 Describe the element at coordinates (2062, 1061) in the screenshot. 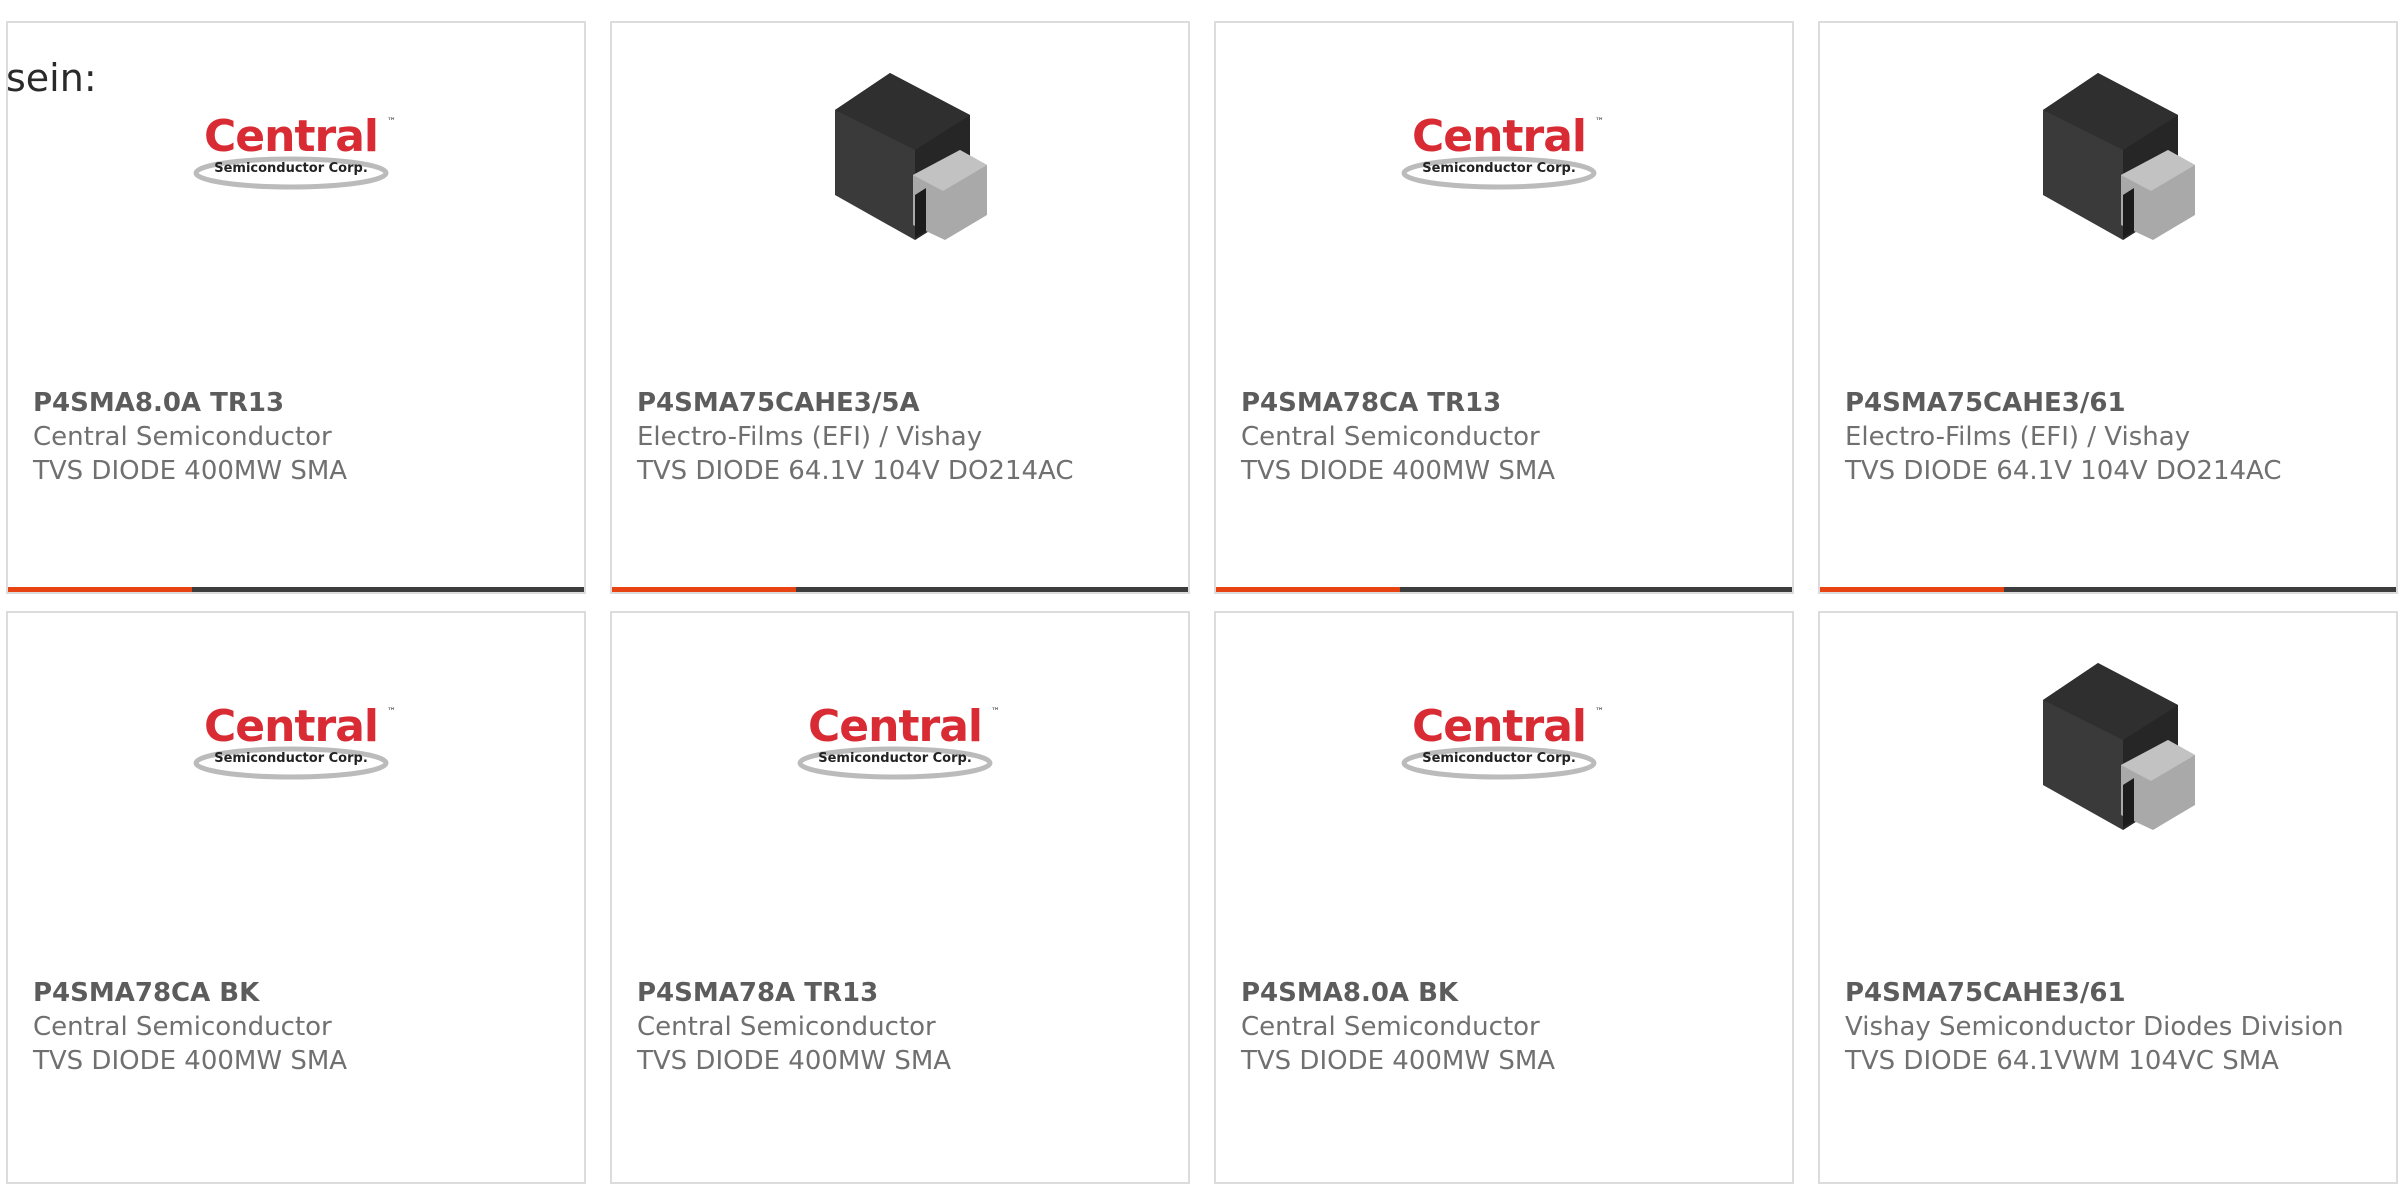

I see `product-description: TVS DIODE 64.1VWM 104VC SMA` at that location.